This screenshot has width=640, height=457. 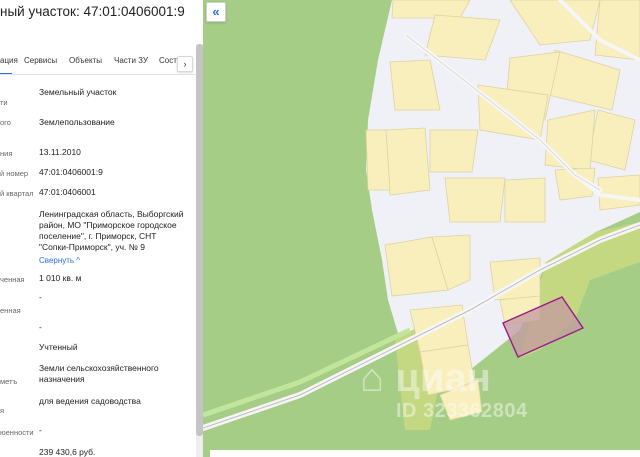 I want to click on map-bottom-strip, so click(x=425, y=453).